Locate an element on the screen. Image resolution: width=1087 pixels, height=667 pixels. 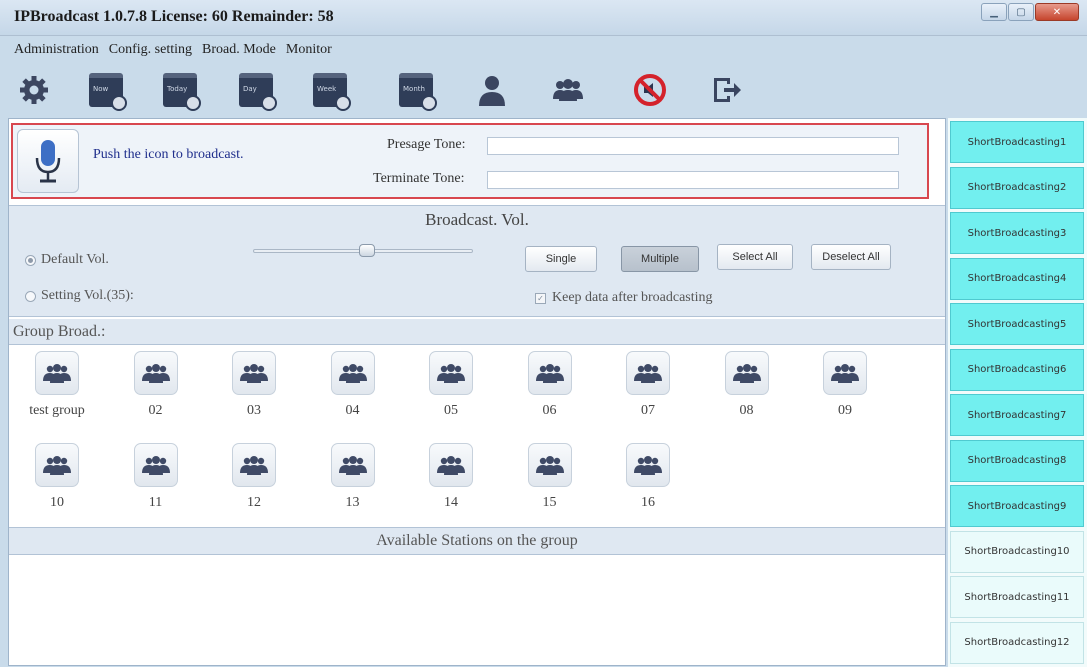
group-label: 10 is located at coordinates (57, 502).